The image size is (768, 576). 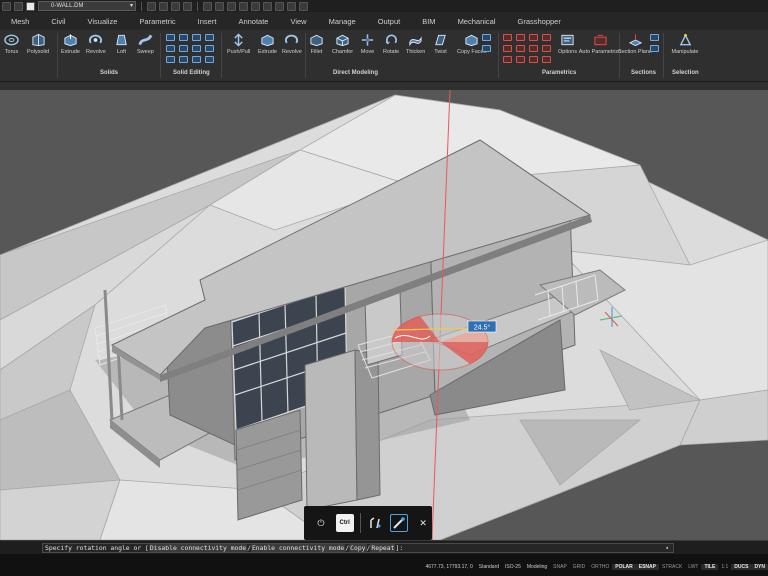 What do you see at coordinates (567, 44) in the screenshot?
I see `options-button: Options` at bounding box center [567, 44].